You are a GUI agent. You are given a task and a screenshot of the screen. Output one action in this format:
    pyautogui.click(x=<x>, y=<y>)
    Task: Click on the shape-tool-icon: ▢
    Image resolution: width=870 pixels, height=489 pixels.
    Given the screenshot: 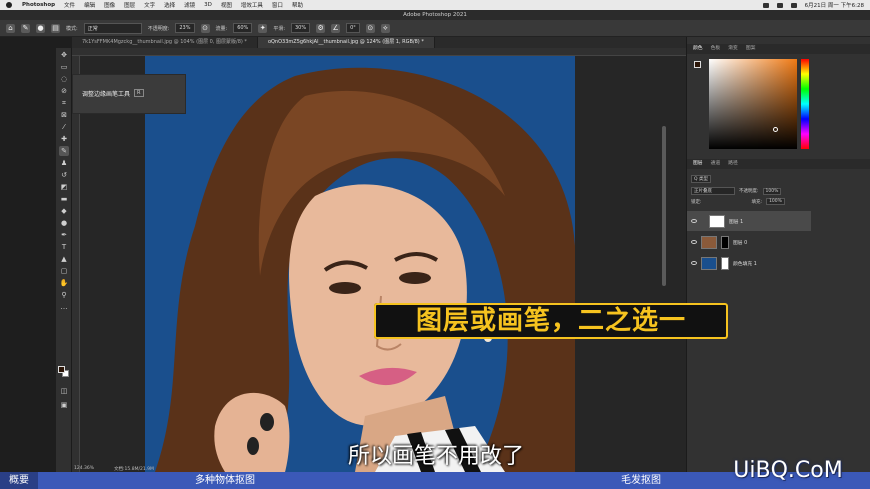 What is the action you would take?
    pyautogui.click(x=64, y=271)
    